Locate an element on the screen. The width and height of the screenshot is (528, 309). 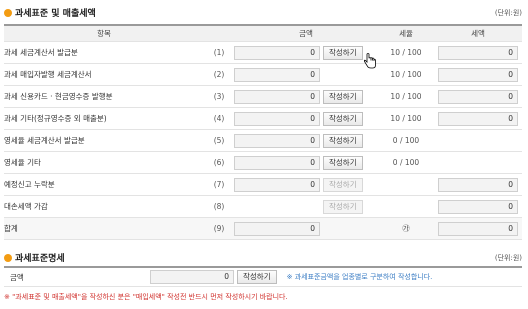
row-label: 대손세액 가감 is located at coordinates (104, 206).